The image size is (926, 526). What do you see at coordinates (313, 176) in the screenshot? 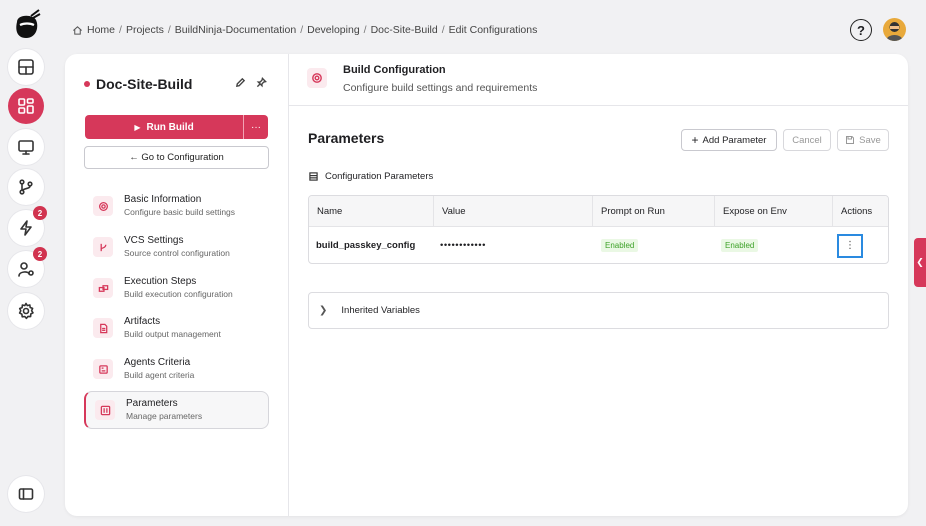
I see `list-icon` at bounding box center [313, 176].